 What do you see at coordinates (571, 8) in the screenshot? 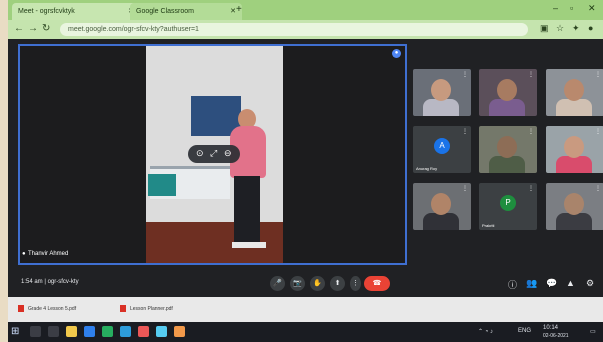
I see `maximize-icon: ▫` at bounding box center [571, 8].